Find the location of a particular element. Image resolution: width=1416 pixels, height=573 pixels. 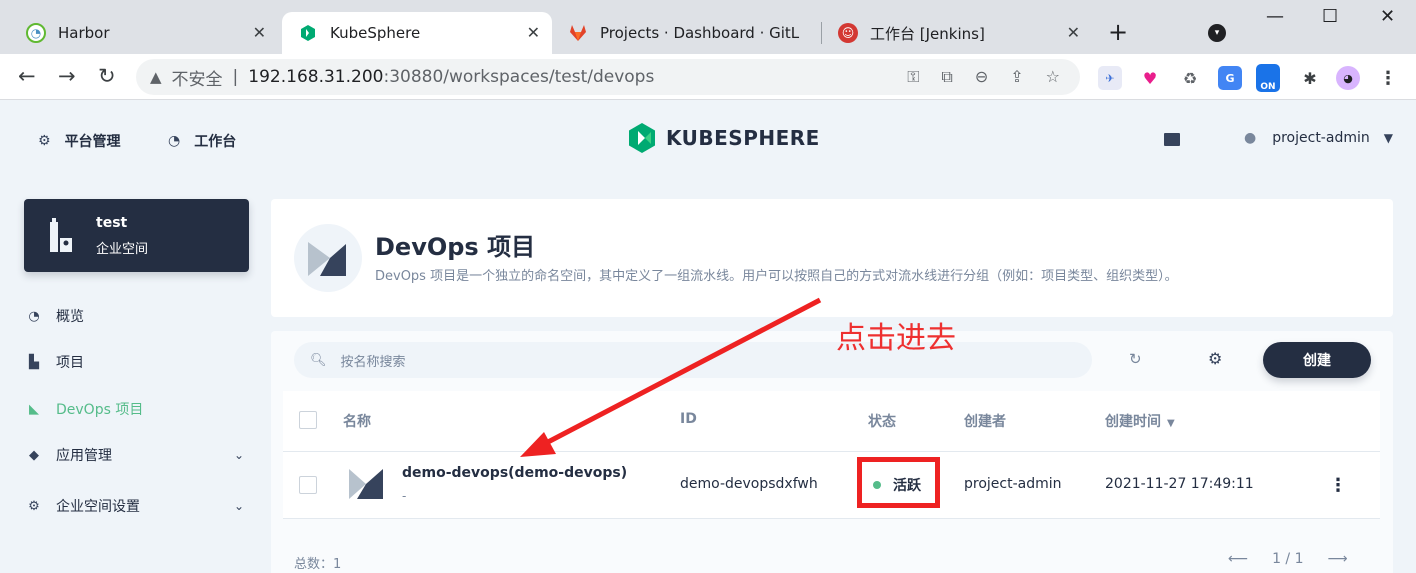

user-menu: ● project-admin ▼ is located at coordinates (1318, 138).